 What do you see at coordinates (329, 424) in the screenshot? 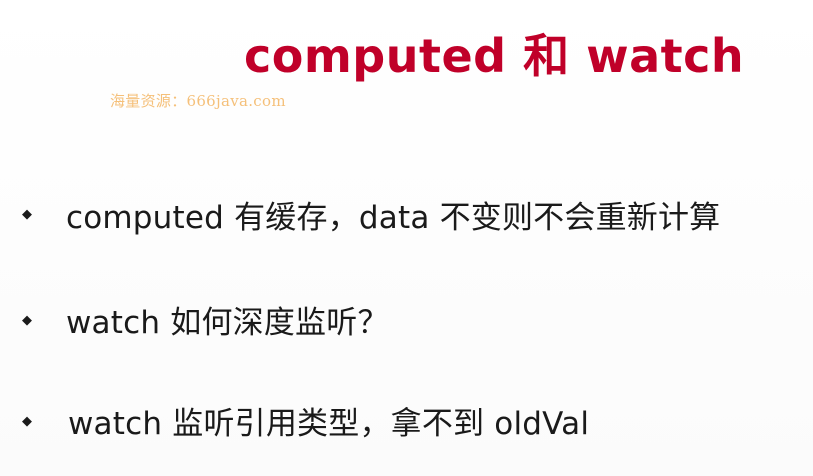
I see `bullet-text: watch 监听引用类型，拿不到 oldVal` at bounding box center [329, 424].